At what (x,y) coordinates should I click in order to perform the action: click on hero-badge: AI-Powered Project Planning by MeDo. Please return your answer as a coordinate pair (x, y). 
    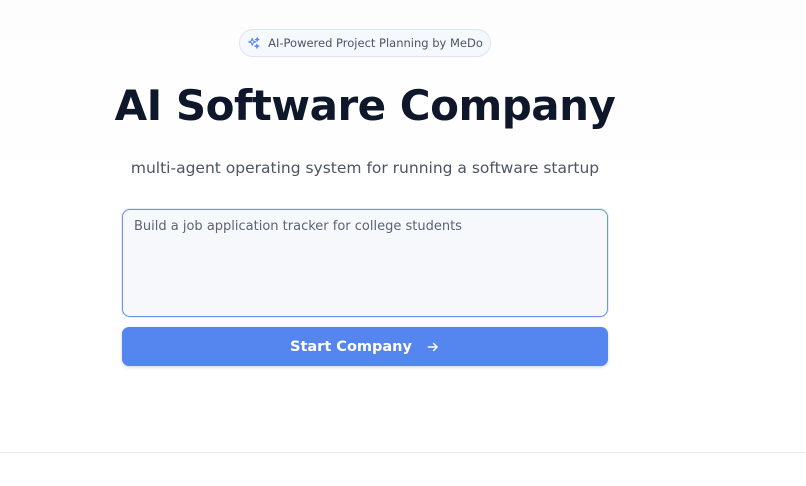
    Looking at the image, I should click on (365, 43).